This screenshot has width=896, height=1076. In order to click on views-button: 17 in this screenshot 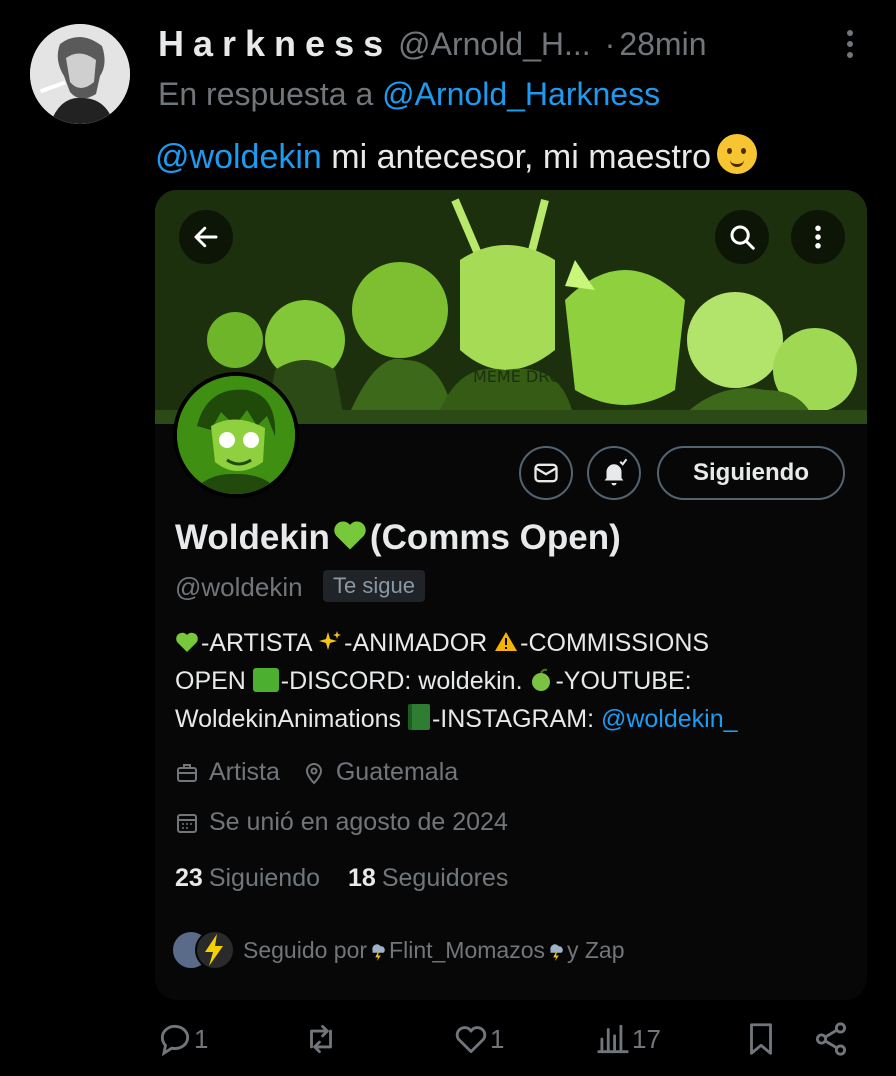, I will do `click(627, 1039)`.